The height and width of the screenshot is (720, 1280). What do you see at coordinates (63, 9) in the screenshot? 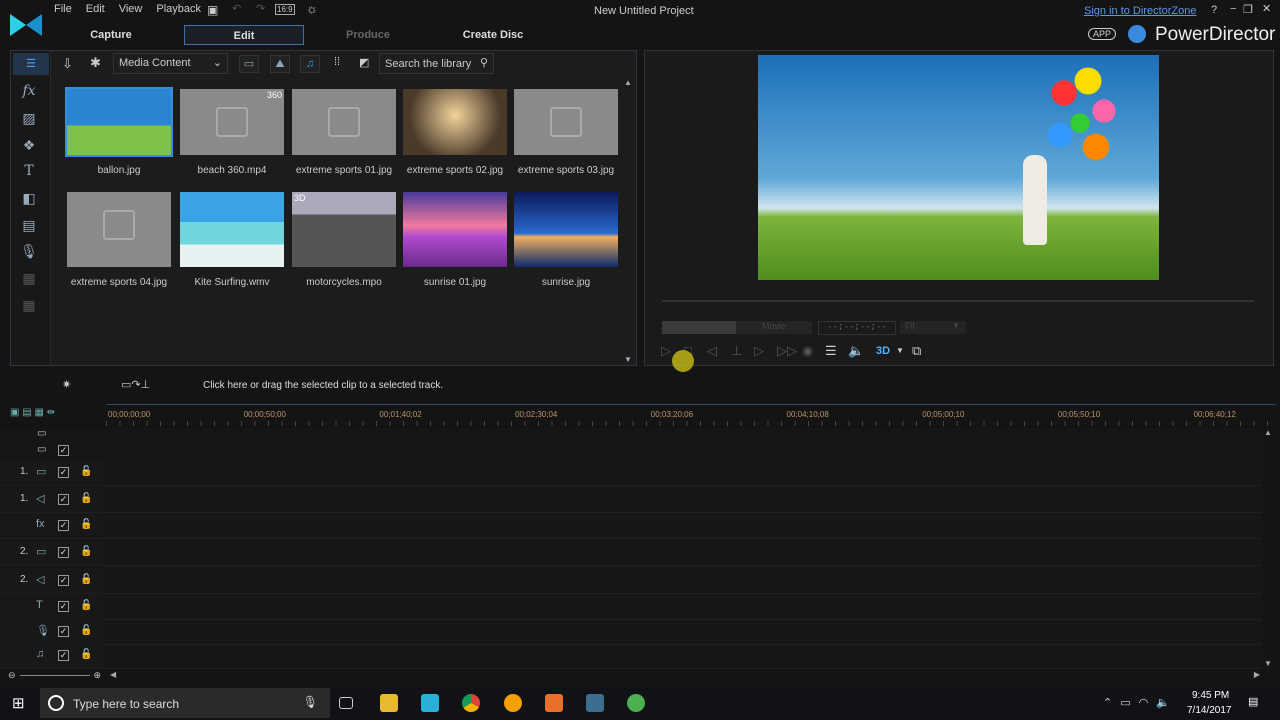
I see `menu-file: File` at bounding box center [63, 9].